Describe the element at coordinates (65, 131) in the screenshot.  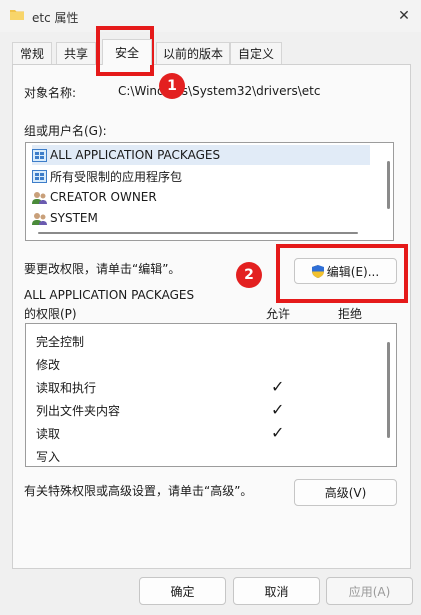
I see `groups-label: 组或用户名(G):` at that location.